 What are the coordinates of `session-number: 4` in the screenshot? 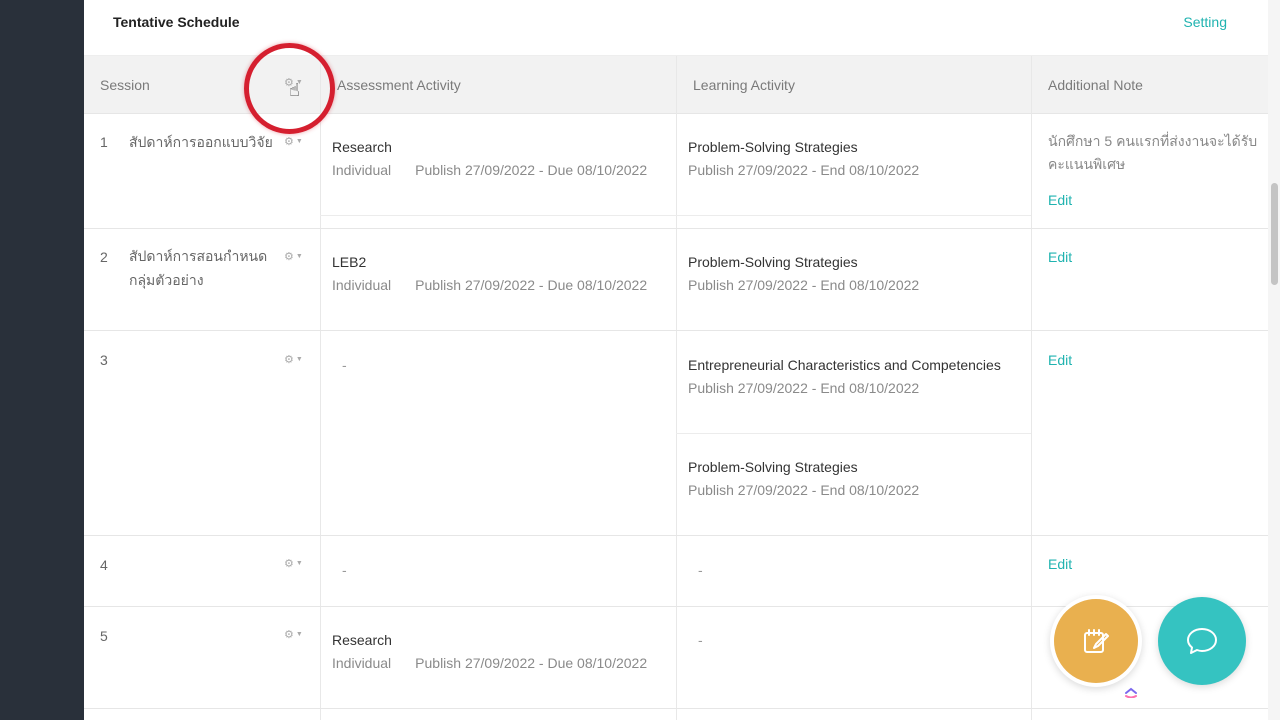 It's located at (104, 565).